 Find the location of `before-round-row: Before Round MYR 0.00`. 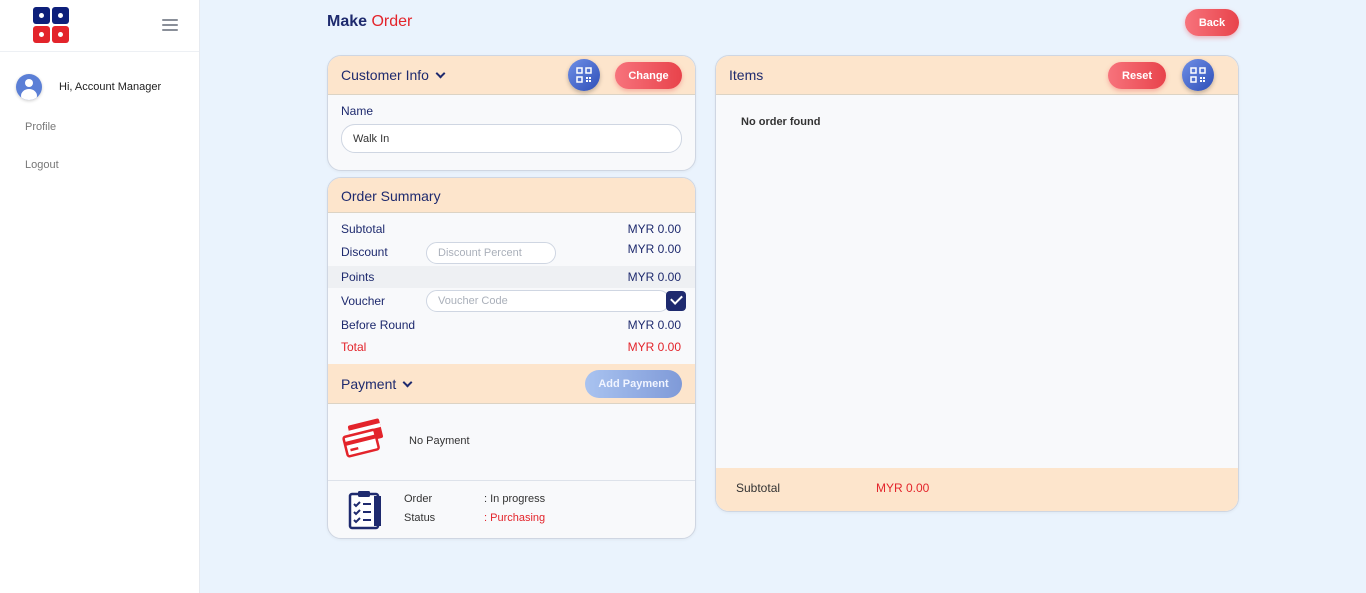

before-round-row: Before Round MYR 0.00 is located at coordinates (511, 325).